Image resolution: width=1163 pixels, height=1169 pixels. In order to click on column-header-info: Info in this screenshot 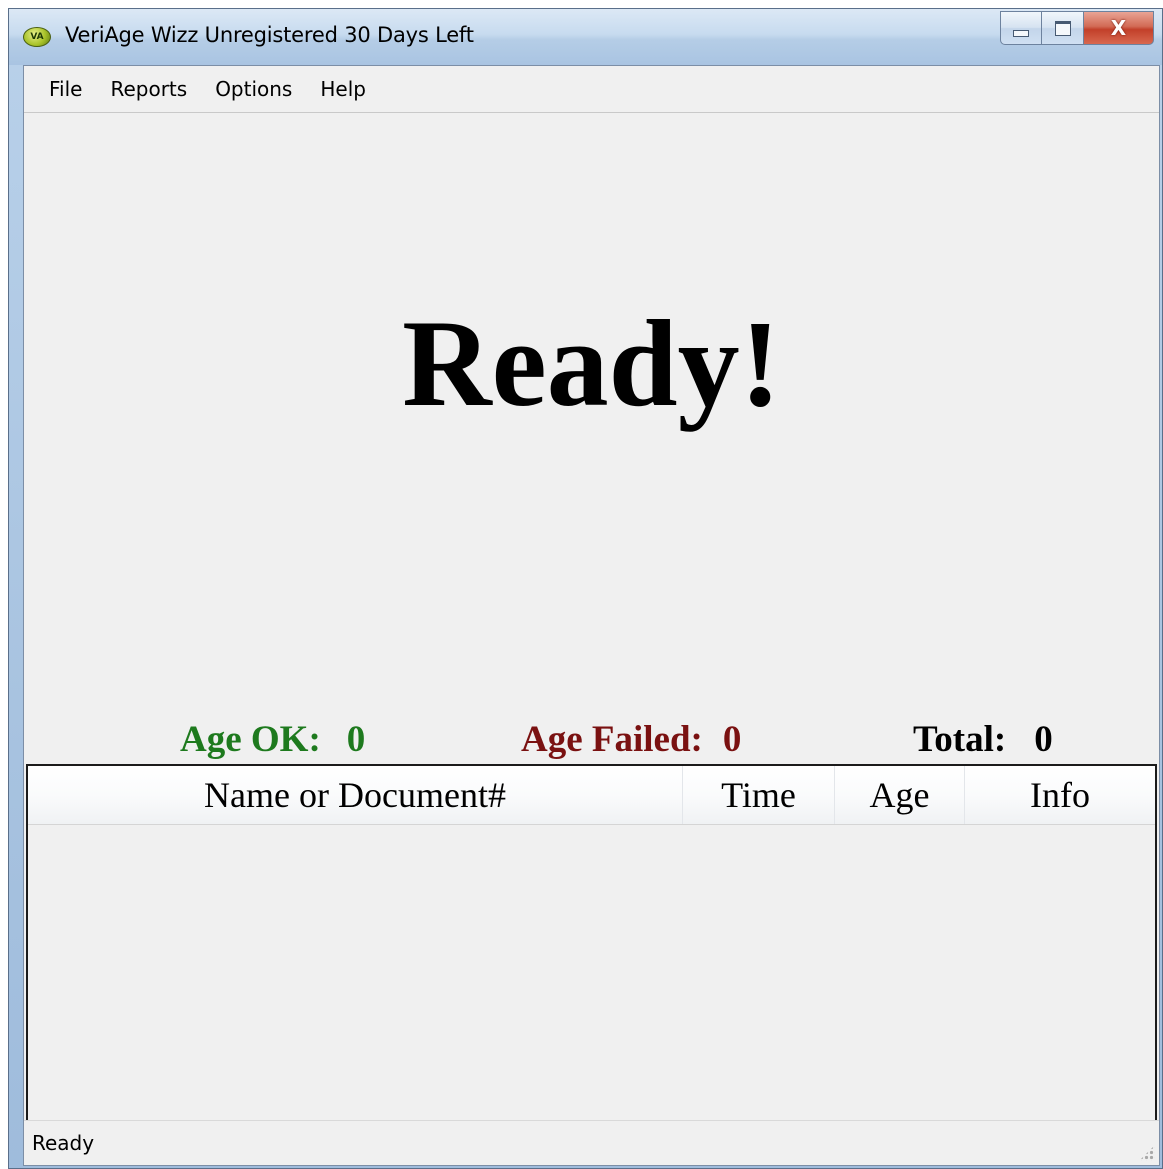, I will do `click(1060, 795)`.